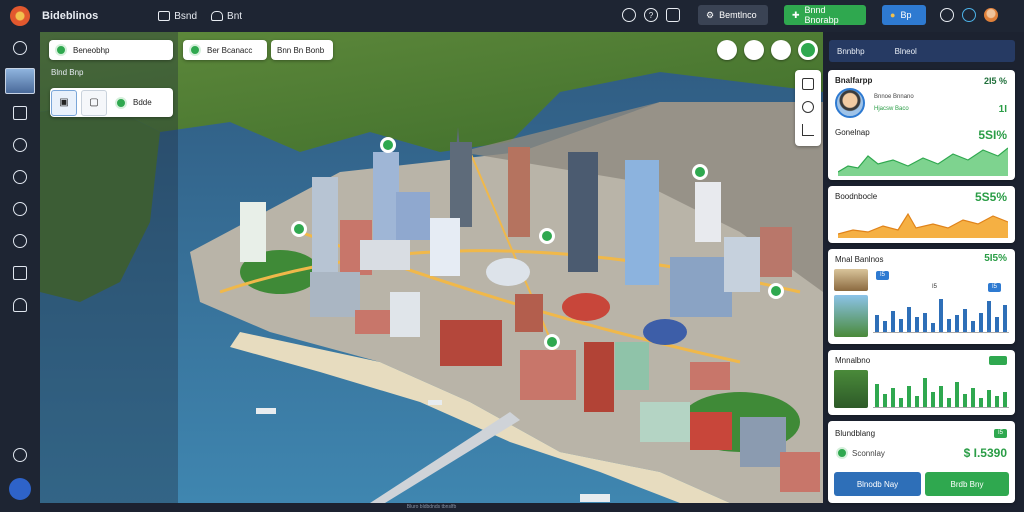 This screenshot has height=512, width=1024. Describe the element at coordinates (923, 161) in the screenshot. I see `area-chart-green` at that location.